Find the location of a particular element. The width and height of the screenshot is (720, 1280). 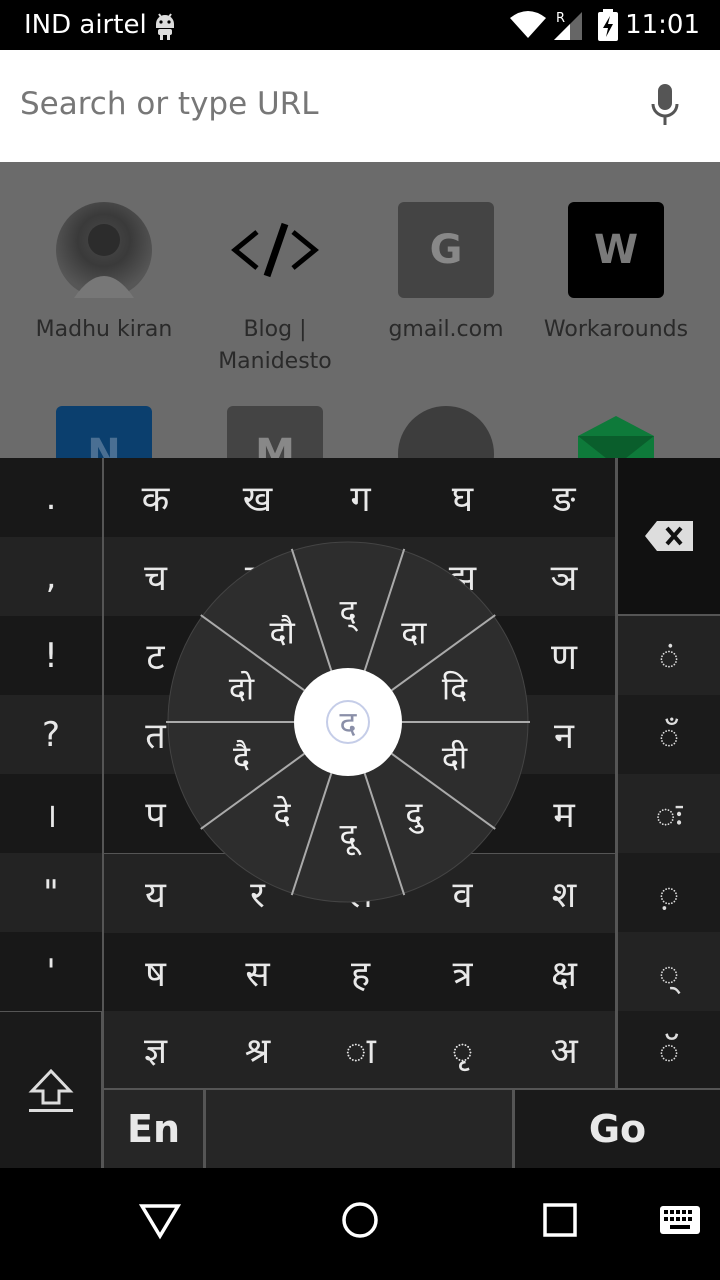

key-consonant: ञ is located at coordinates (564, 576).